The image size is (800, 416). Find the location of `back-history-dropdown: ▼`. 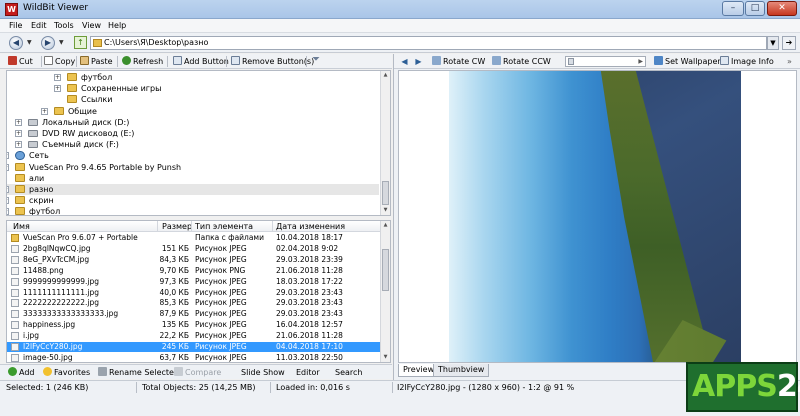

back-history-dropdown: ▼ is located at coordinates (29, 42).